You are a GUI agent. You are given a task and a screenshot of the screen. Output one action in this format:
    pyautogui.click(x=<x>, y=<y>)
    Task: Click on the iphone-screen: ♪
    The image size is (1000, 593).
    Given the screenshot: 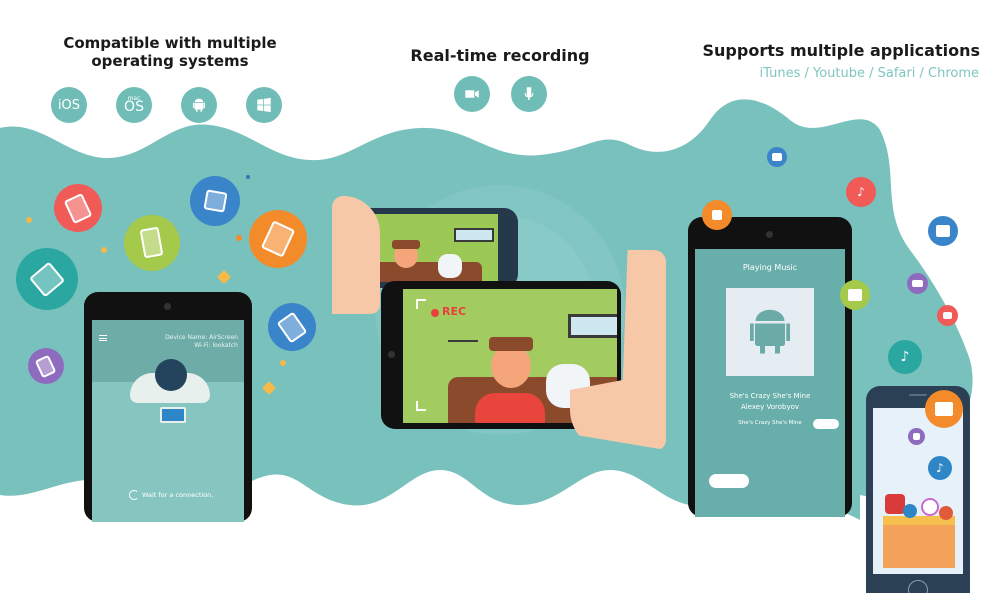 What is the action you would take?
    pyautogui.click(x=918, y=491)
    